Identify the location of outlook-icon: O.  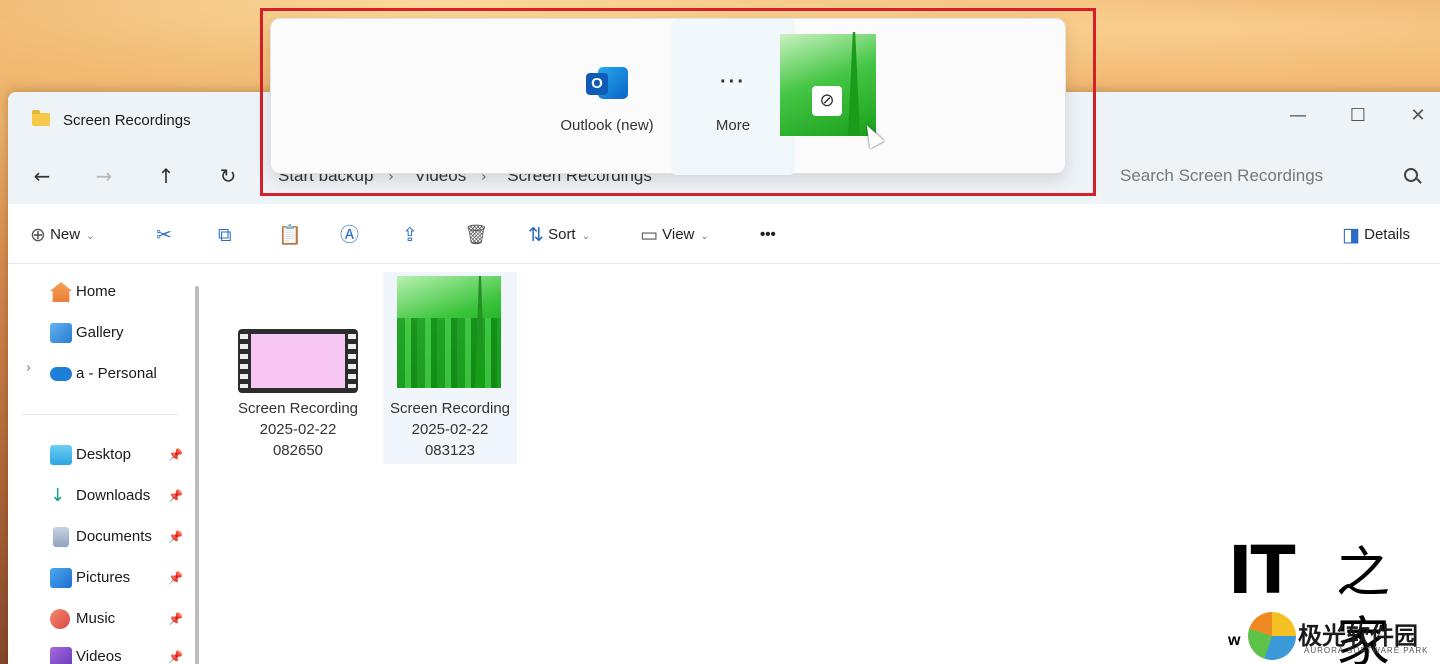
(607, 85).